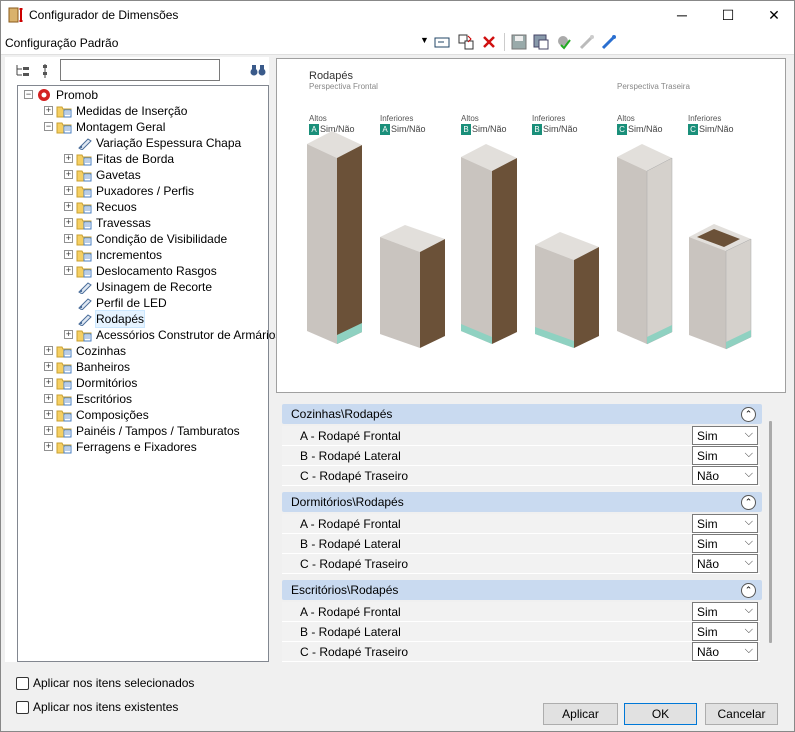  Describe the element at coordinates (169, 143) in the screenshot. I see `tree-node-label: Variação Espessura Chapa` at that location.